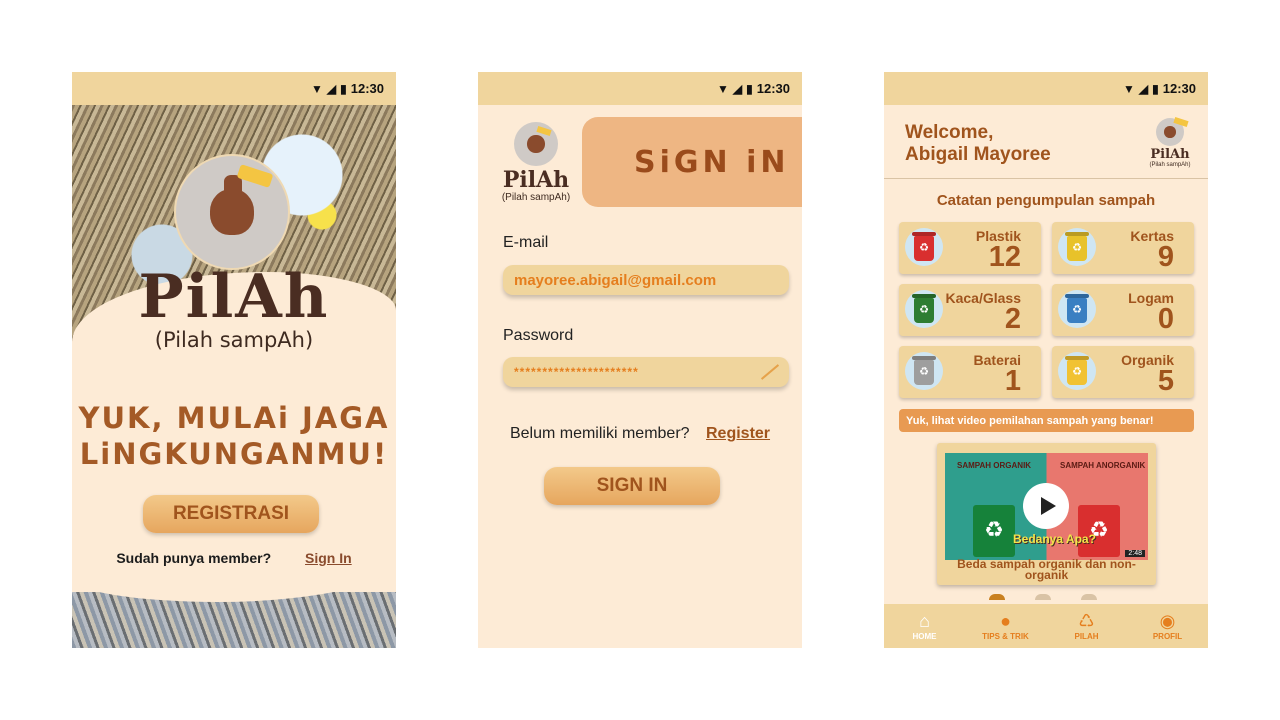 This screenshot has height=720, width=1280. Describe the element at coordinates (1004, 257) in the screenshot. I see `category-count: 12` at that location.